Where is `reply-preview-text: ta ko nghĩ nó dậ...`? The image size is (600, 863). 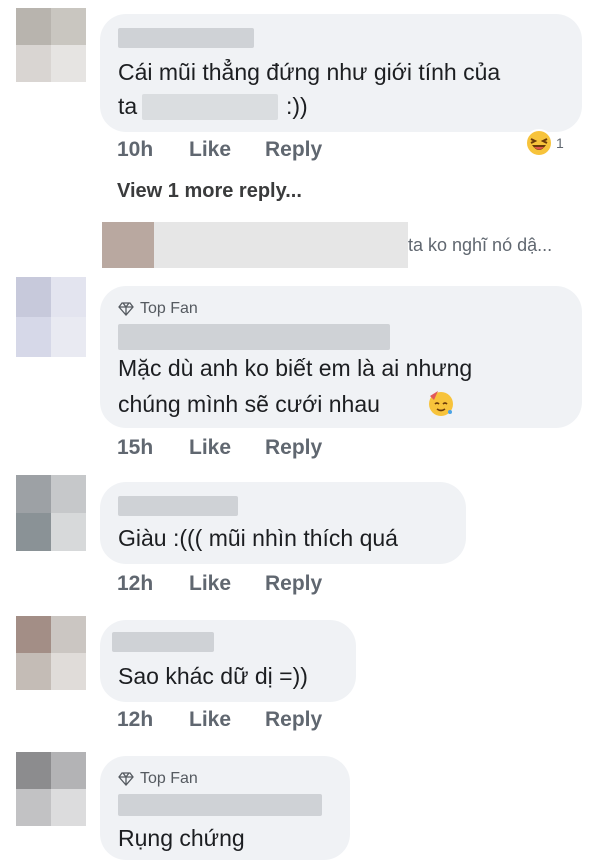 reply-preview-text: ta ko nghĩ nó dậ... is located at coordinates (480, 245).